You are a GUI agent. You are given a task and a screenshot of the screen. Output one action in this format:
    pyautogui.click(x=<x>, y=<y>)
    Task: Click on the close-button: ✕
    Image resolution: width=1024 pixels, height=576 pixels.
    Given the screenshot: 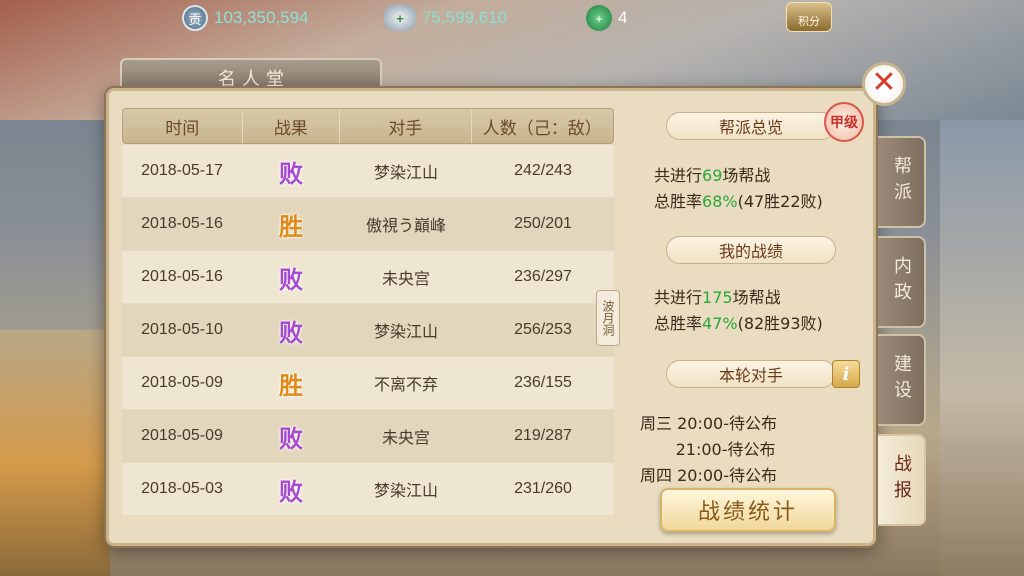 What is the action you would take?
    pyautogui.click(x=884, y=84)
    